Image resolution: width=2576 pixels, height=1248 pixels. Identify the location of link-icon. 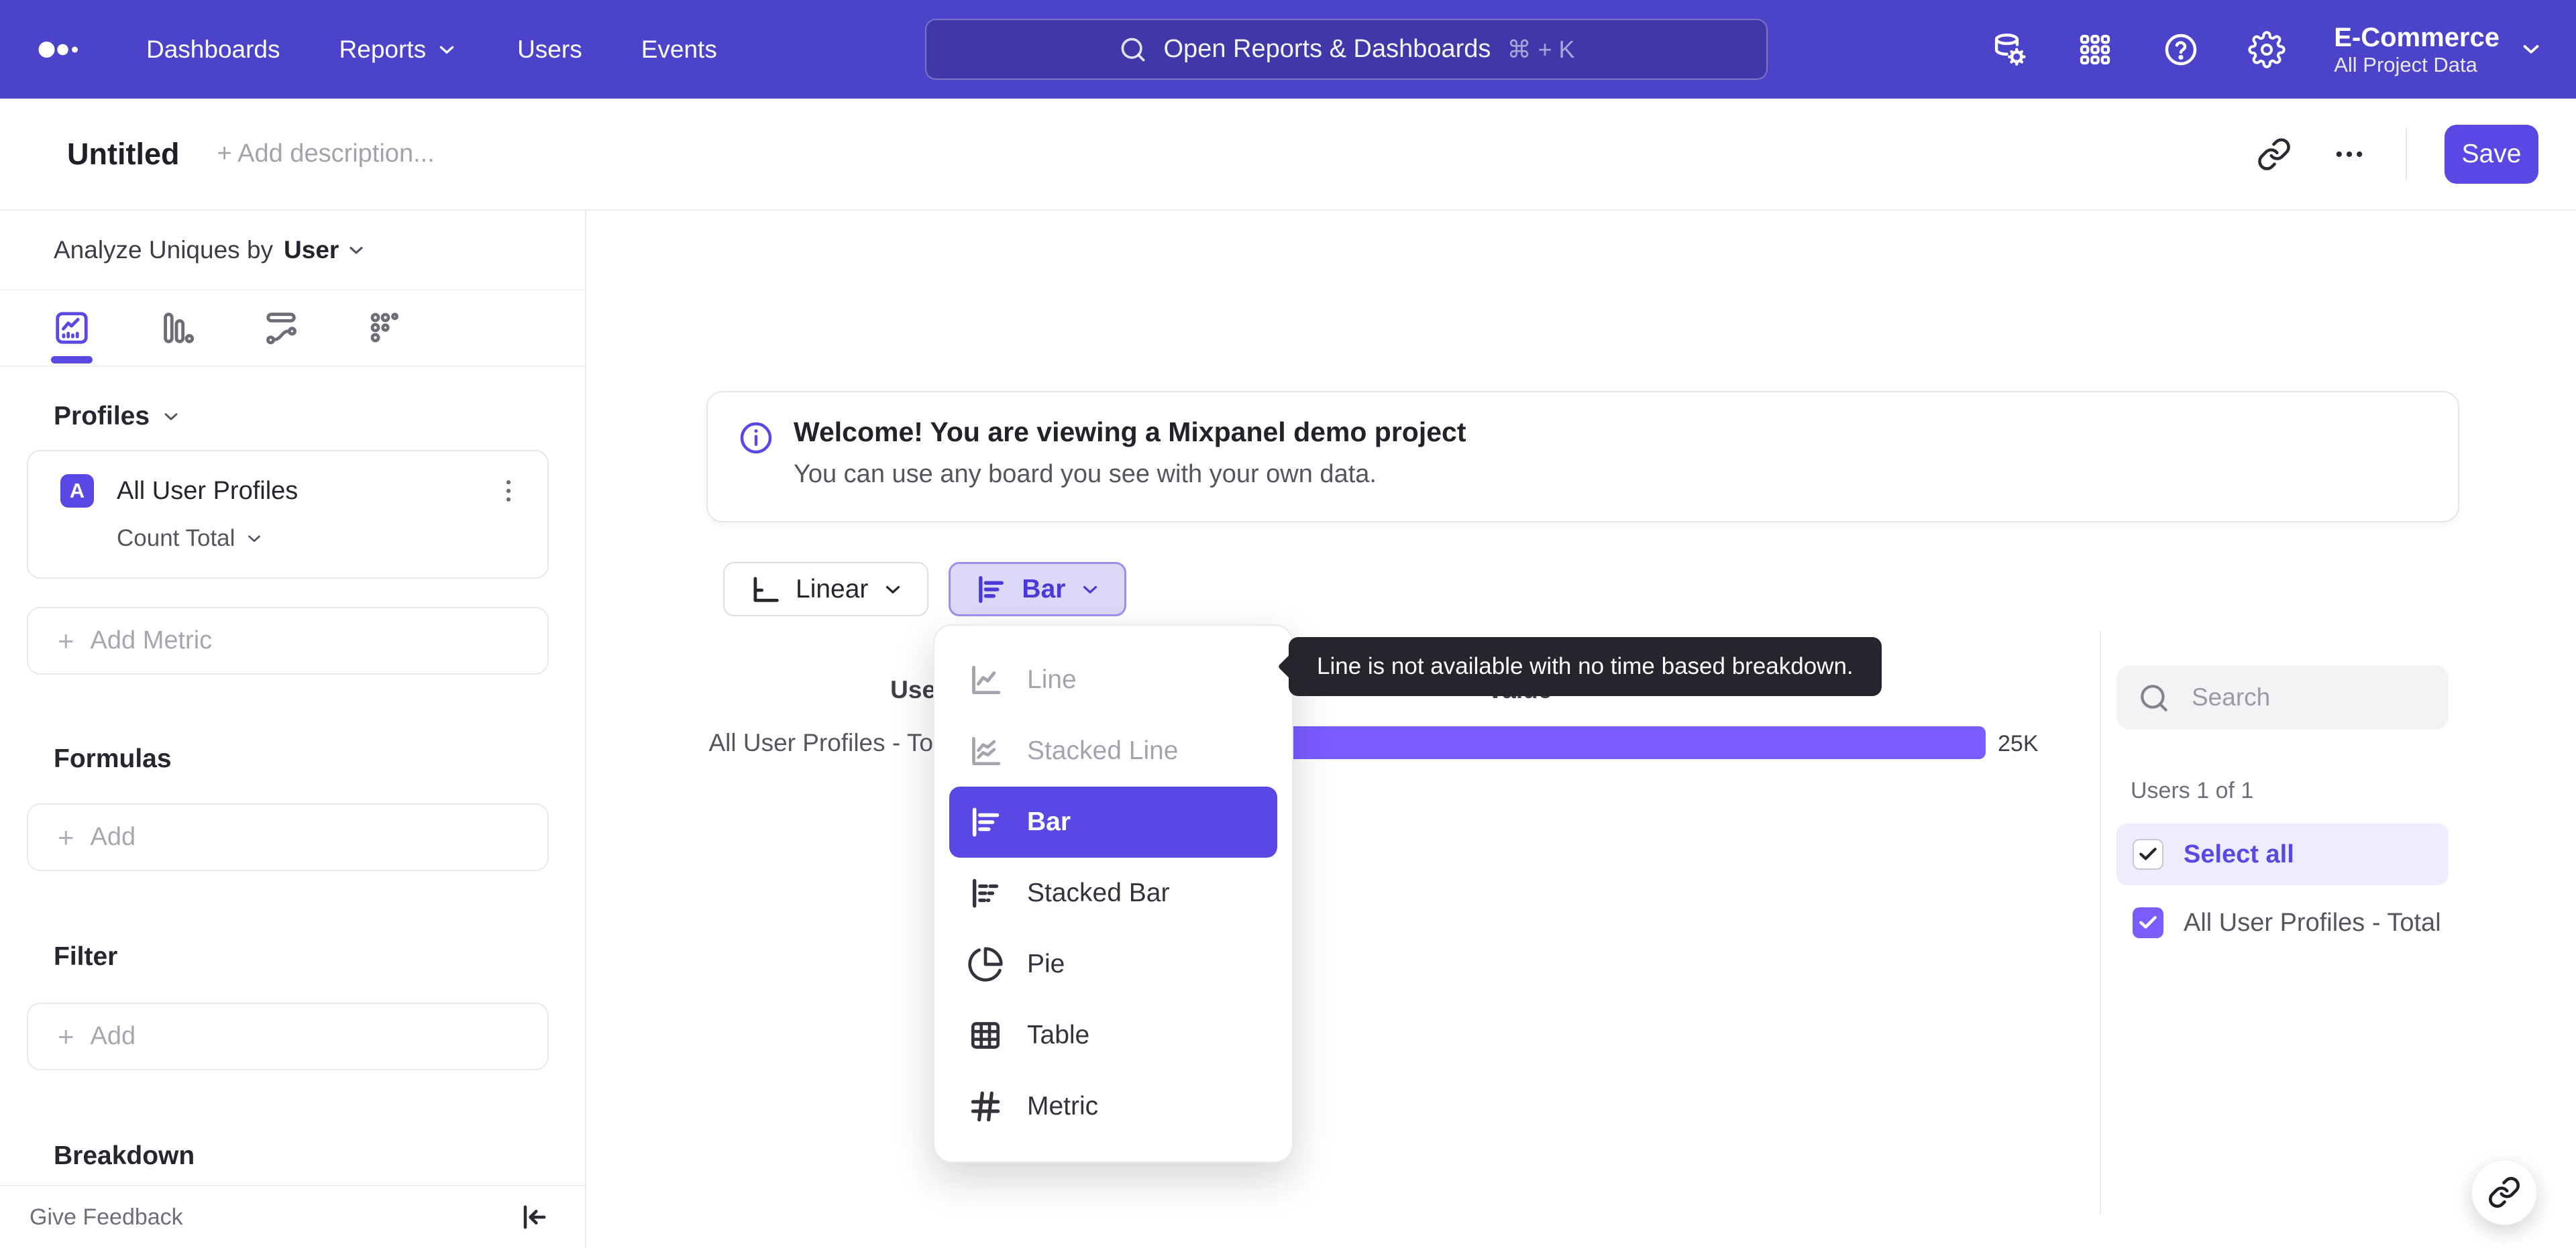
(2504, 1192).